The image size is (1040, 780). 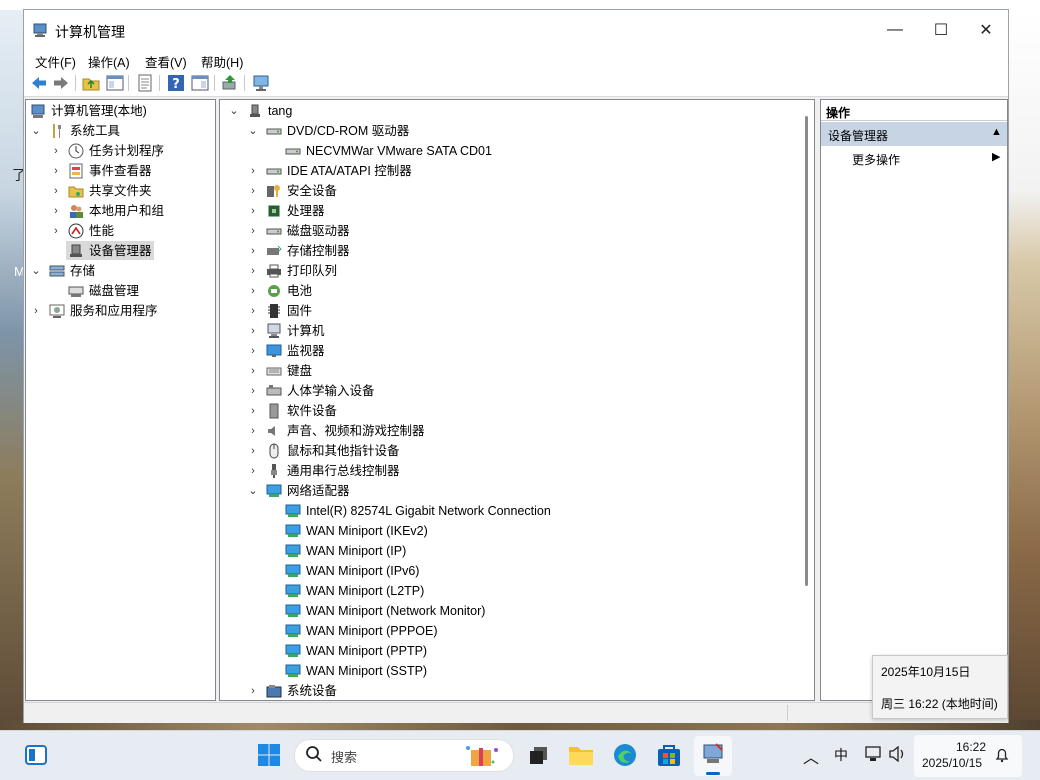 I want to click on category-firmware: › 固件, so click(x=510, y=311).